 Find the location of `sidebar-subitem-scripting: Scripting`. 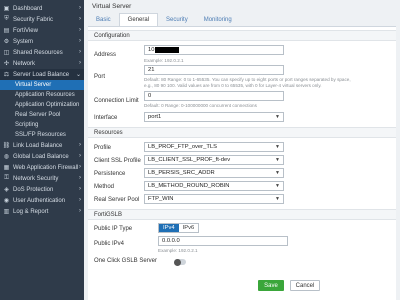

sidebar-subitem-scripting: Scripting is located at coordinates (42, 125).